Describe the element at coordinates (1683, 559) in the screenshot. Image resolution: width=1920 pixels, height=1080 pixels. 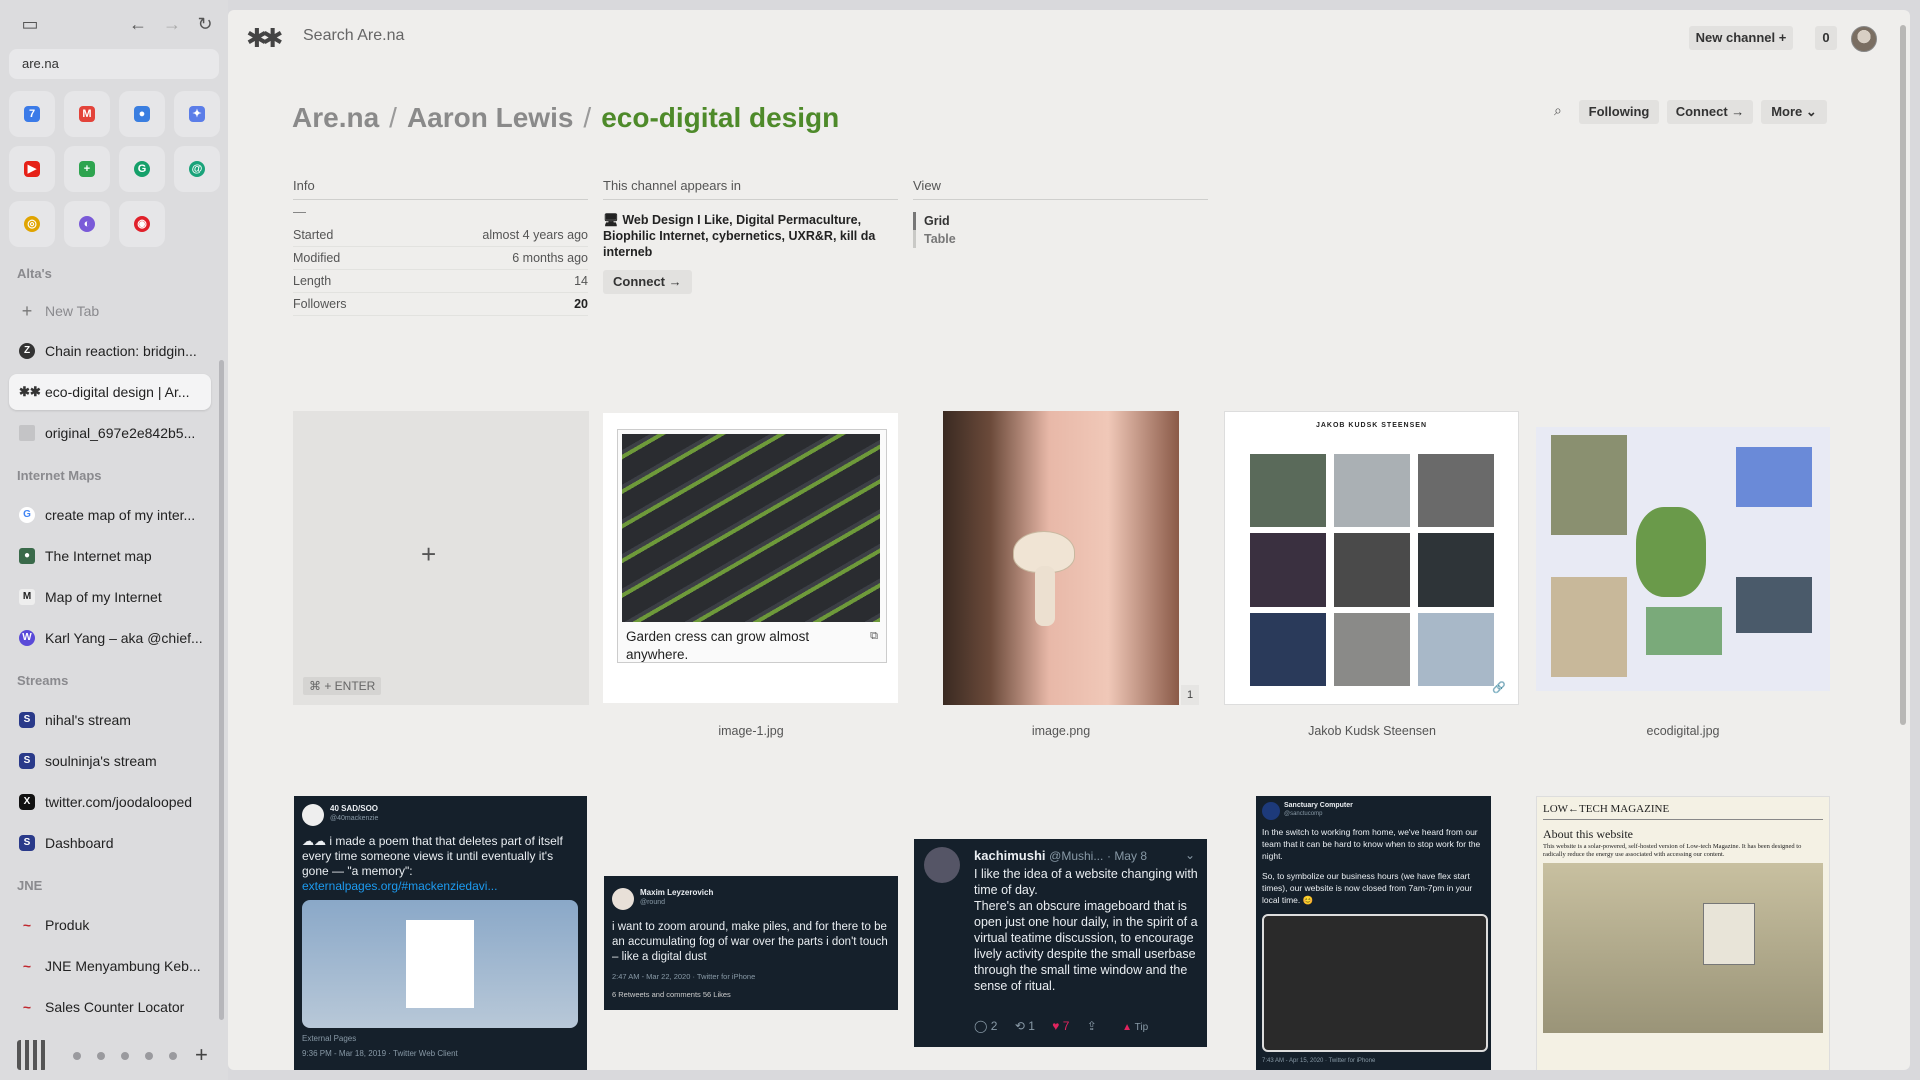
I see `block-ecodigital` at that location.